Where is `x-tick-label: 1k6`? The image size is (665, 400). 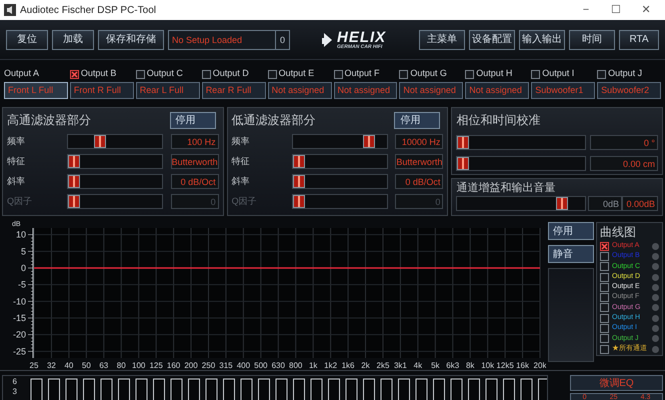 x-tick-label: 1k6 is located at coordinates (348, 365).